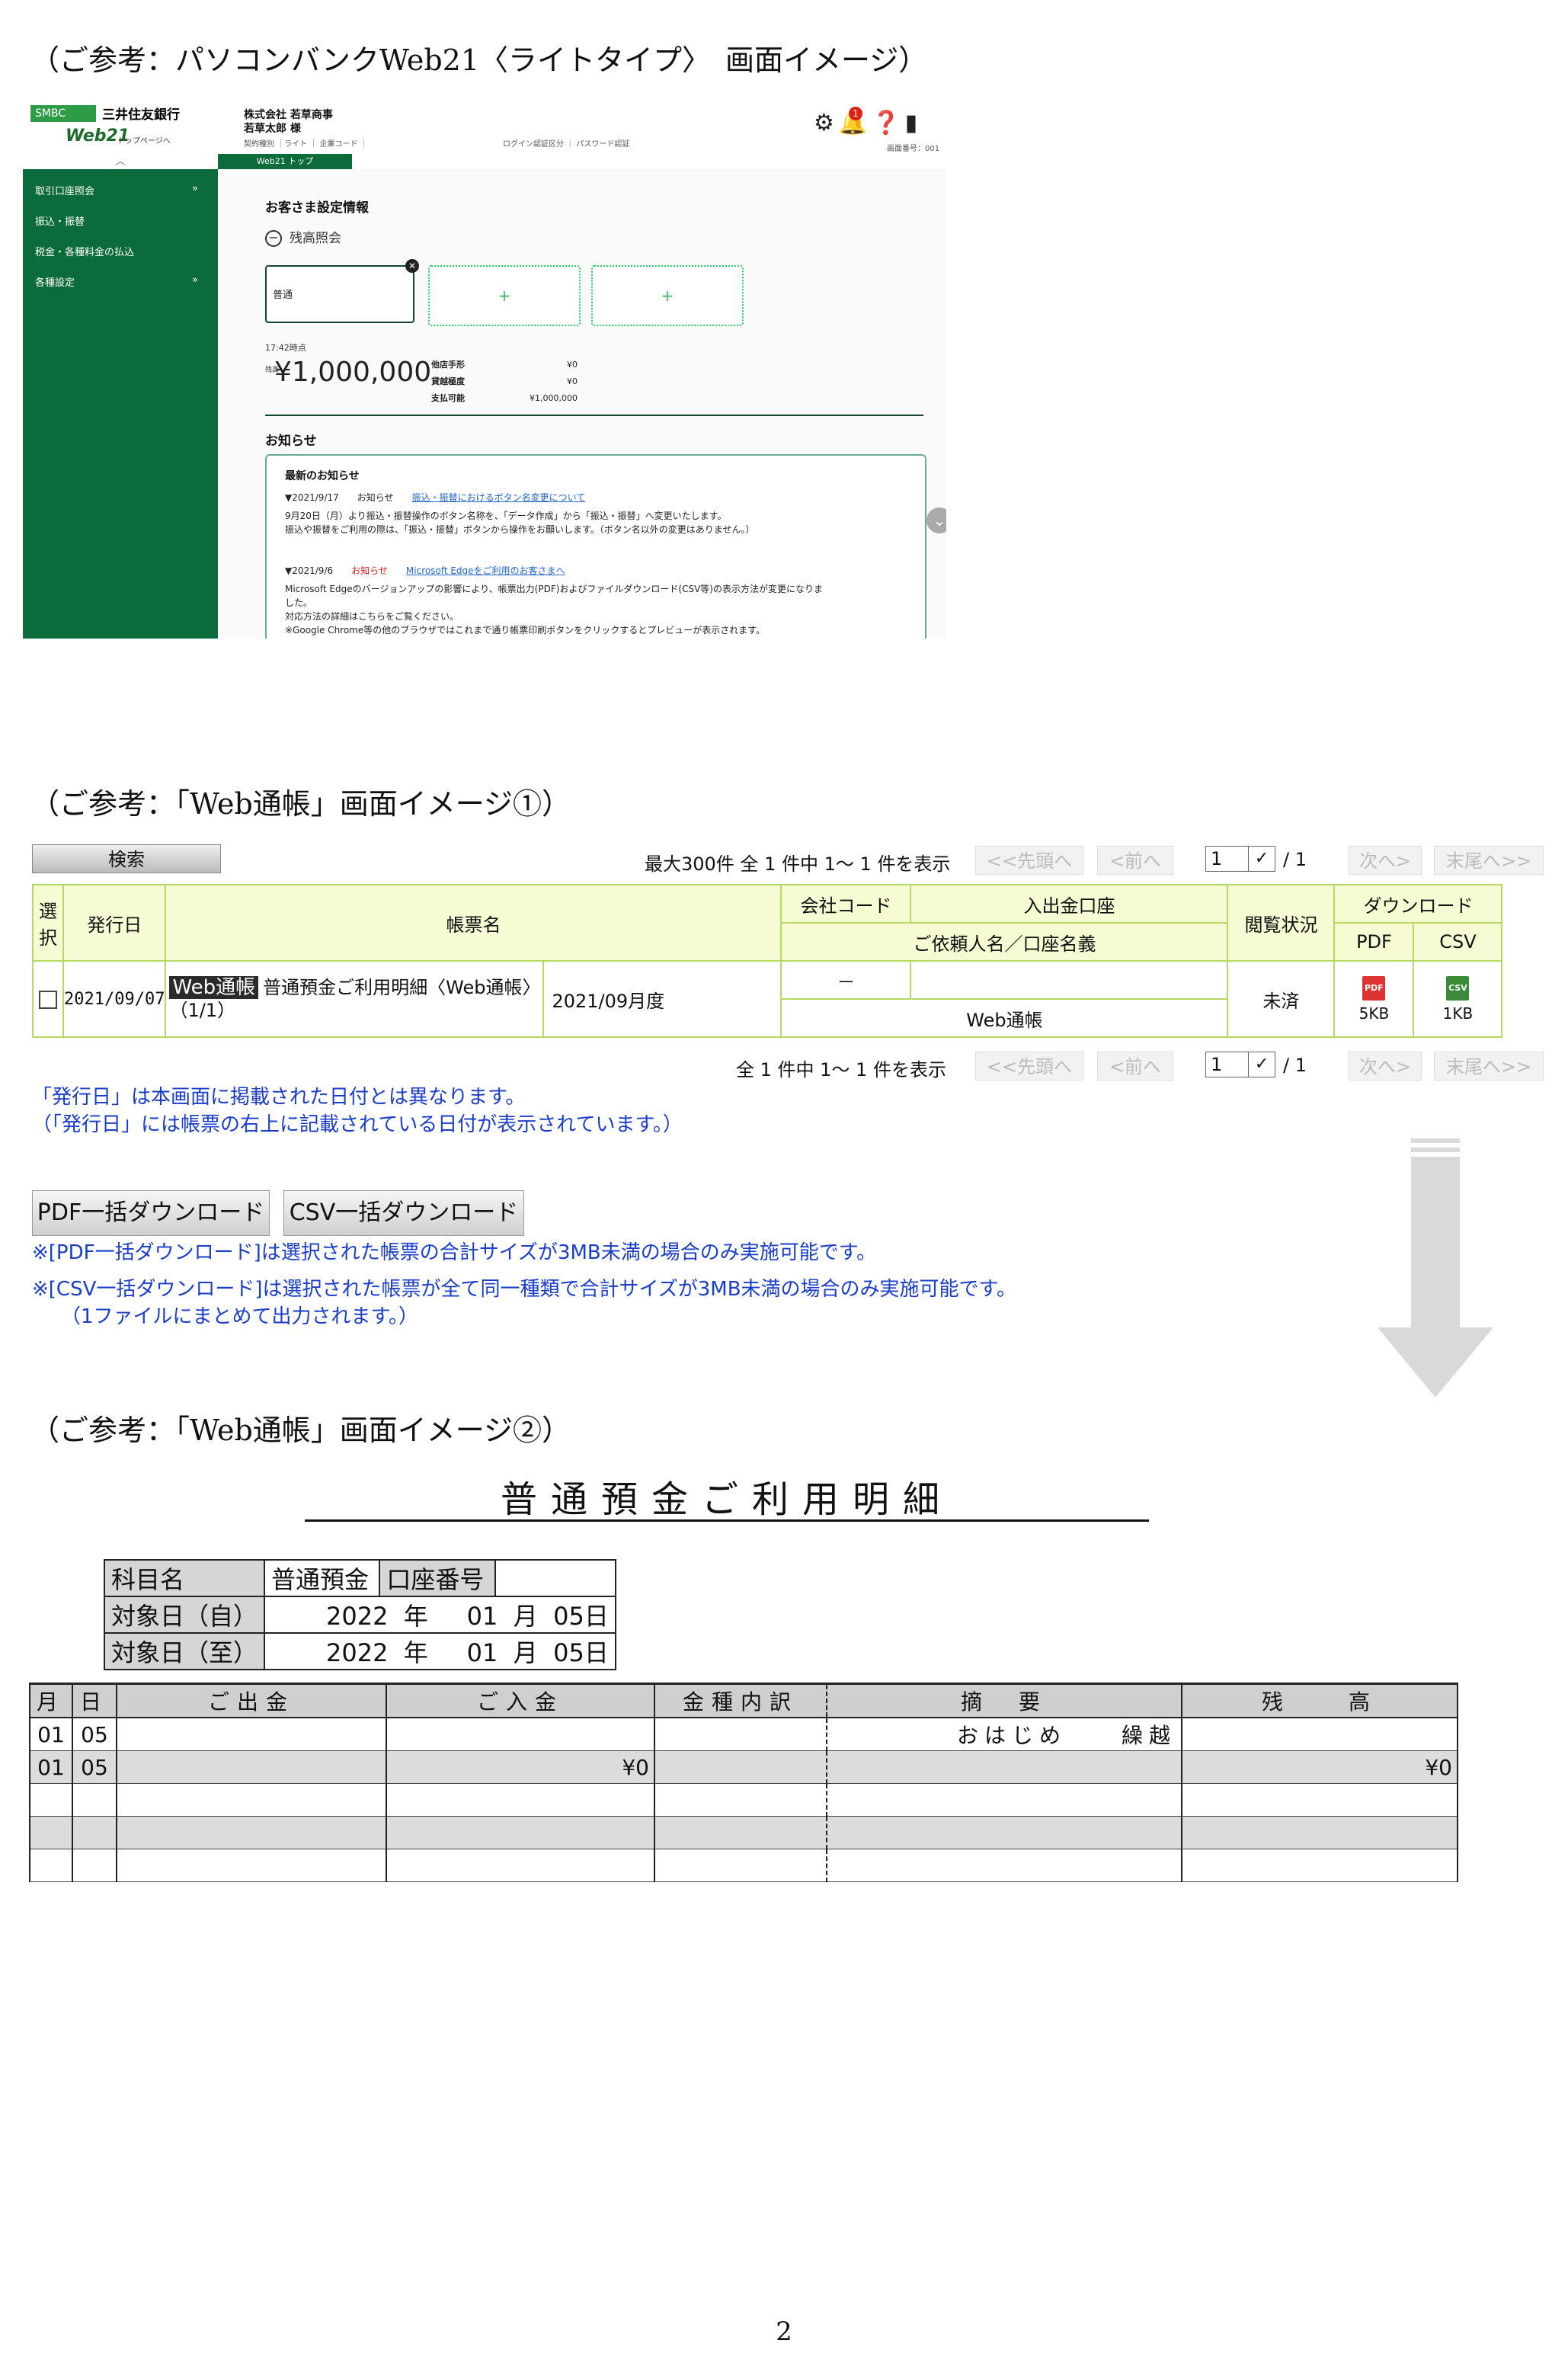 The height and width of the screenshot is (2363, 1568). Describe the element at coordinates (273, 238) in the screenshot. I see `collapse-icon: −` at that location.